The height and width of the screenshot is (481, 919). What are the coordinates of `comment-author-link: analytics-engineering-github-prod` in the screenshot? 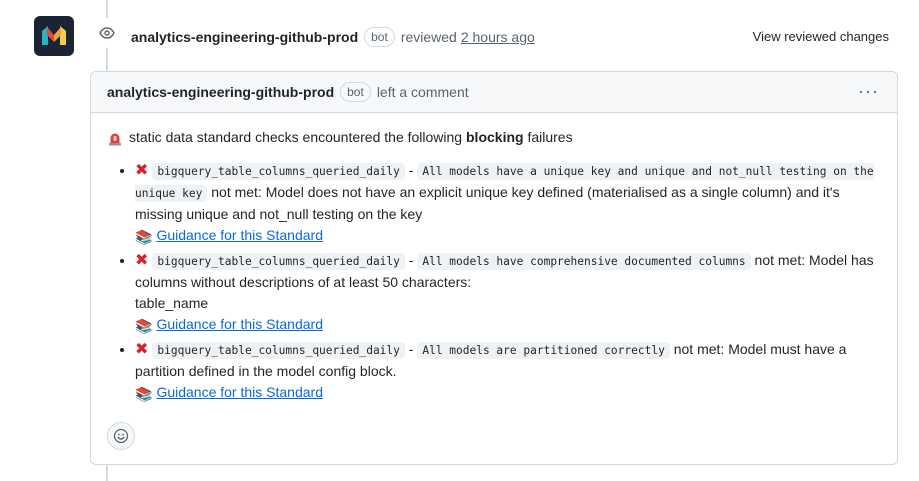 It's located at (220, 92).